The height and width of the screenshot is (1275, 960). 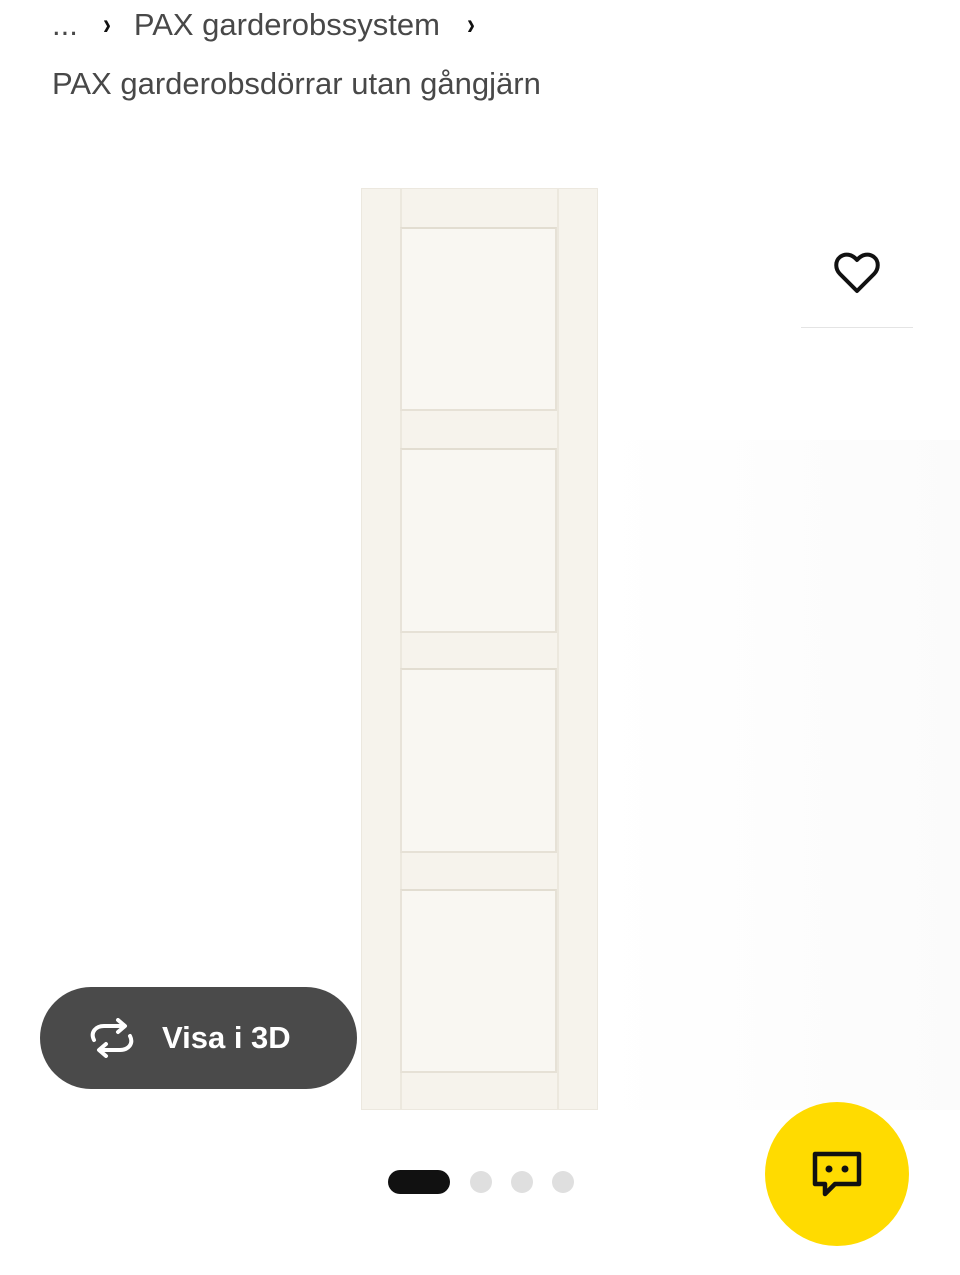 I want to click on favourite-button, so click(x=857, y=273).